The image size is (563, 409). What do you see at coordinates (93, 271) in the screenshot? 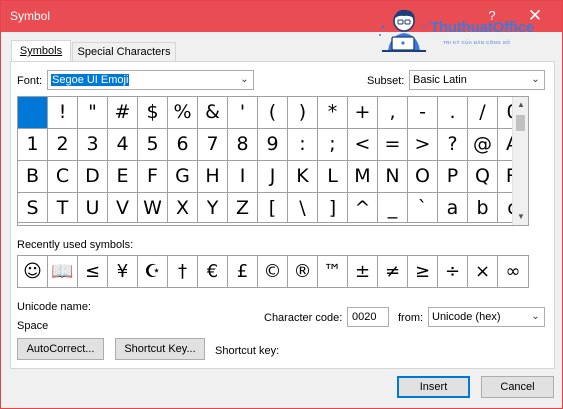
I see `recent-symbol-cell: ≤` at bounding box center [93, 271].